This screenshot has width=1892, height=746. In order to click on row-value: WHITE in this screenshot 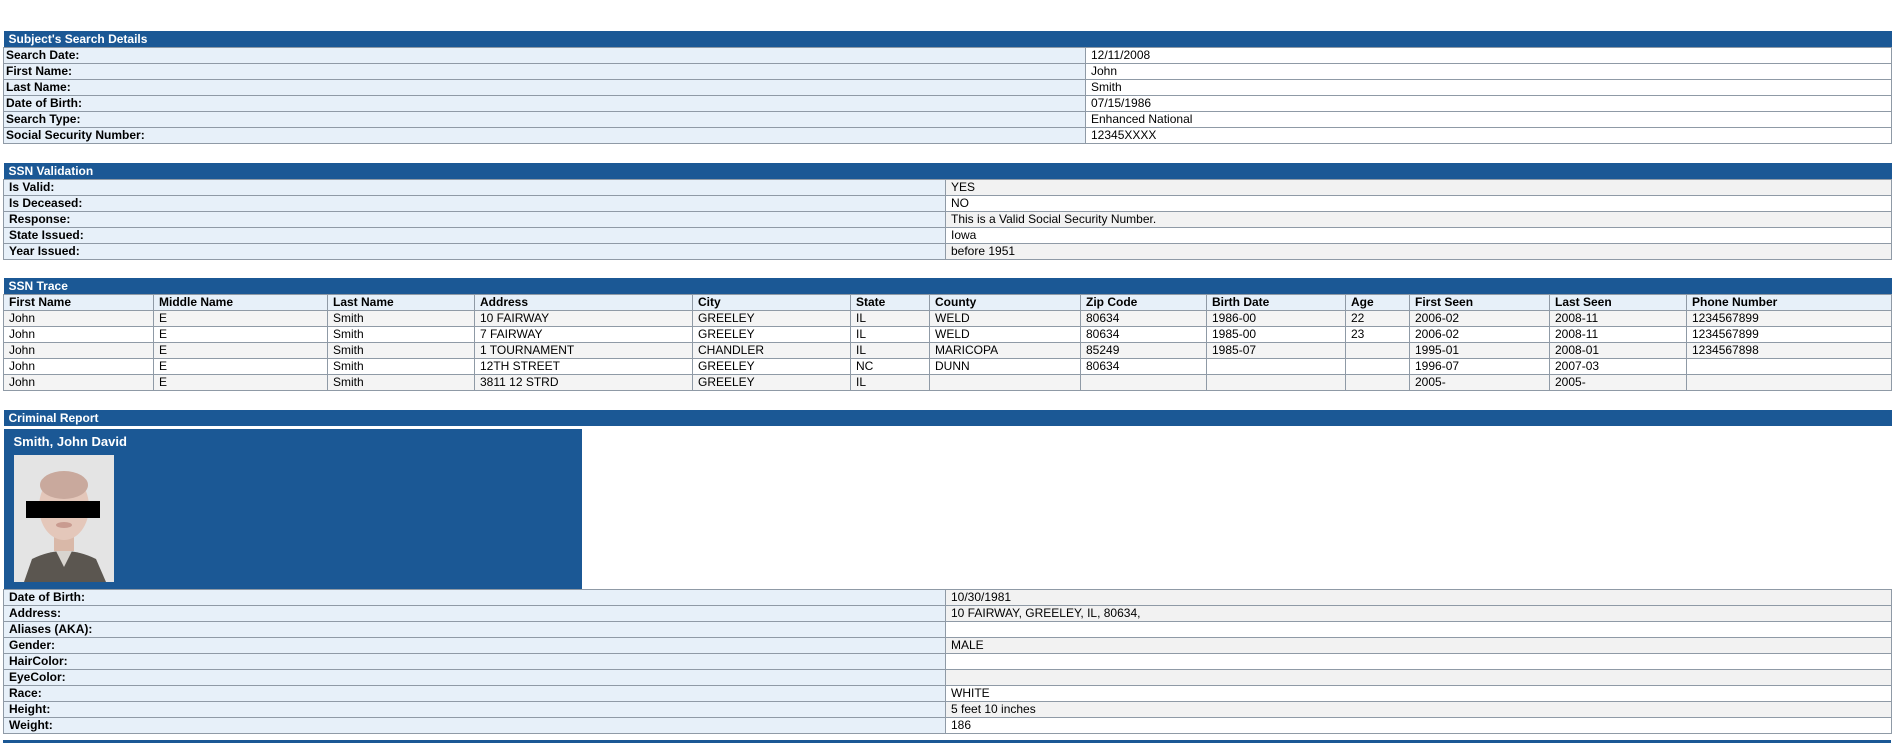, I will do `click(1418, 693)`.